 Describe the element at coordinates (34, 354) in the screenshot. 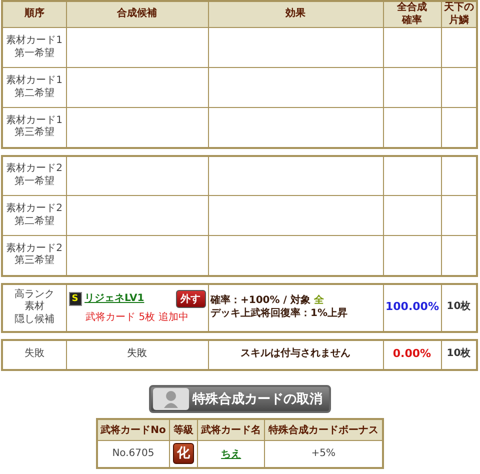

I see `slot-label: 失敗` at that location.